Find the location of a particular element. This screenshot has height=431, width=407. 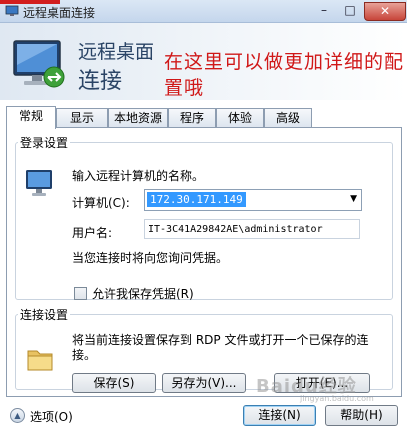

close-button: ✕ is located at coordinates (385, 11).